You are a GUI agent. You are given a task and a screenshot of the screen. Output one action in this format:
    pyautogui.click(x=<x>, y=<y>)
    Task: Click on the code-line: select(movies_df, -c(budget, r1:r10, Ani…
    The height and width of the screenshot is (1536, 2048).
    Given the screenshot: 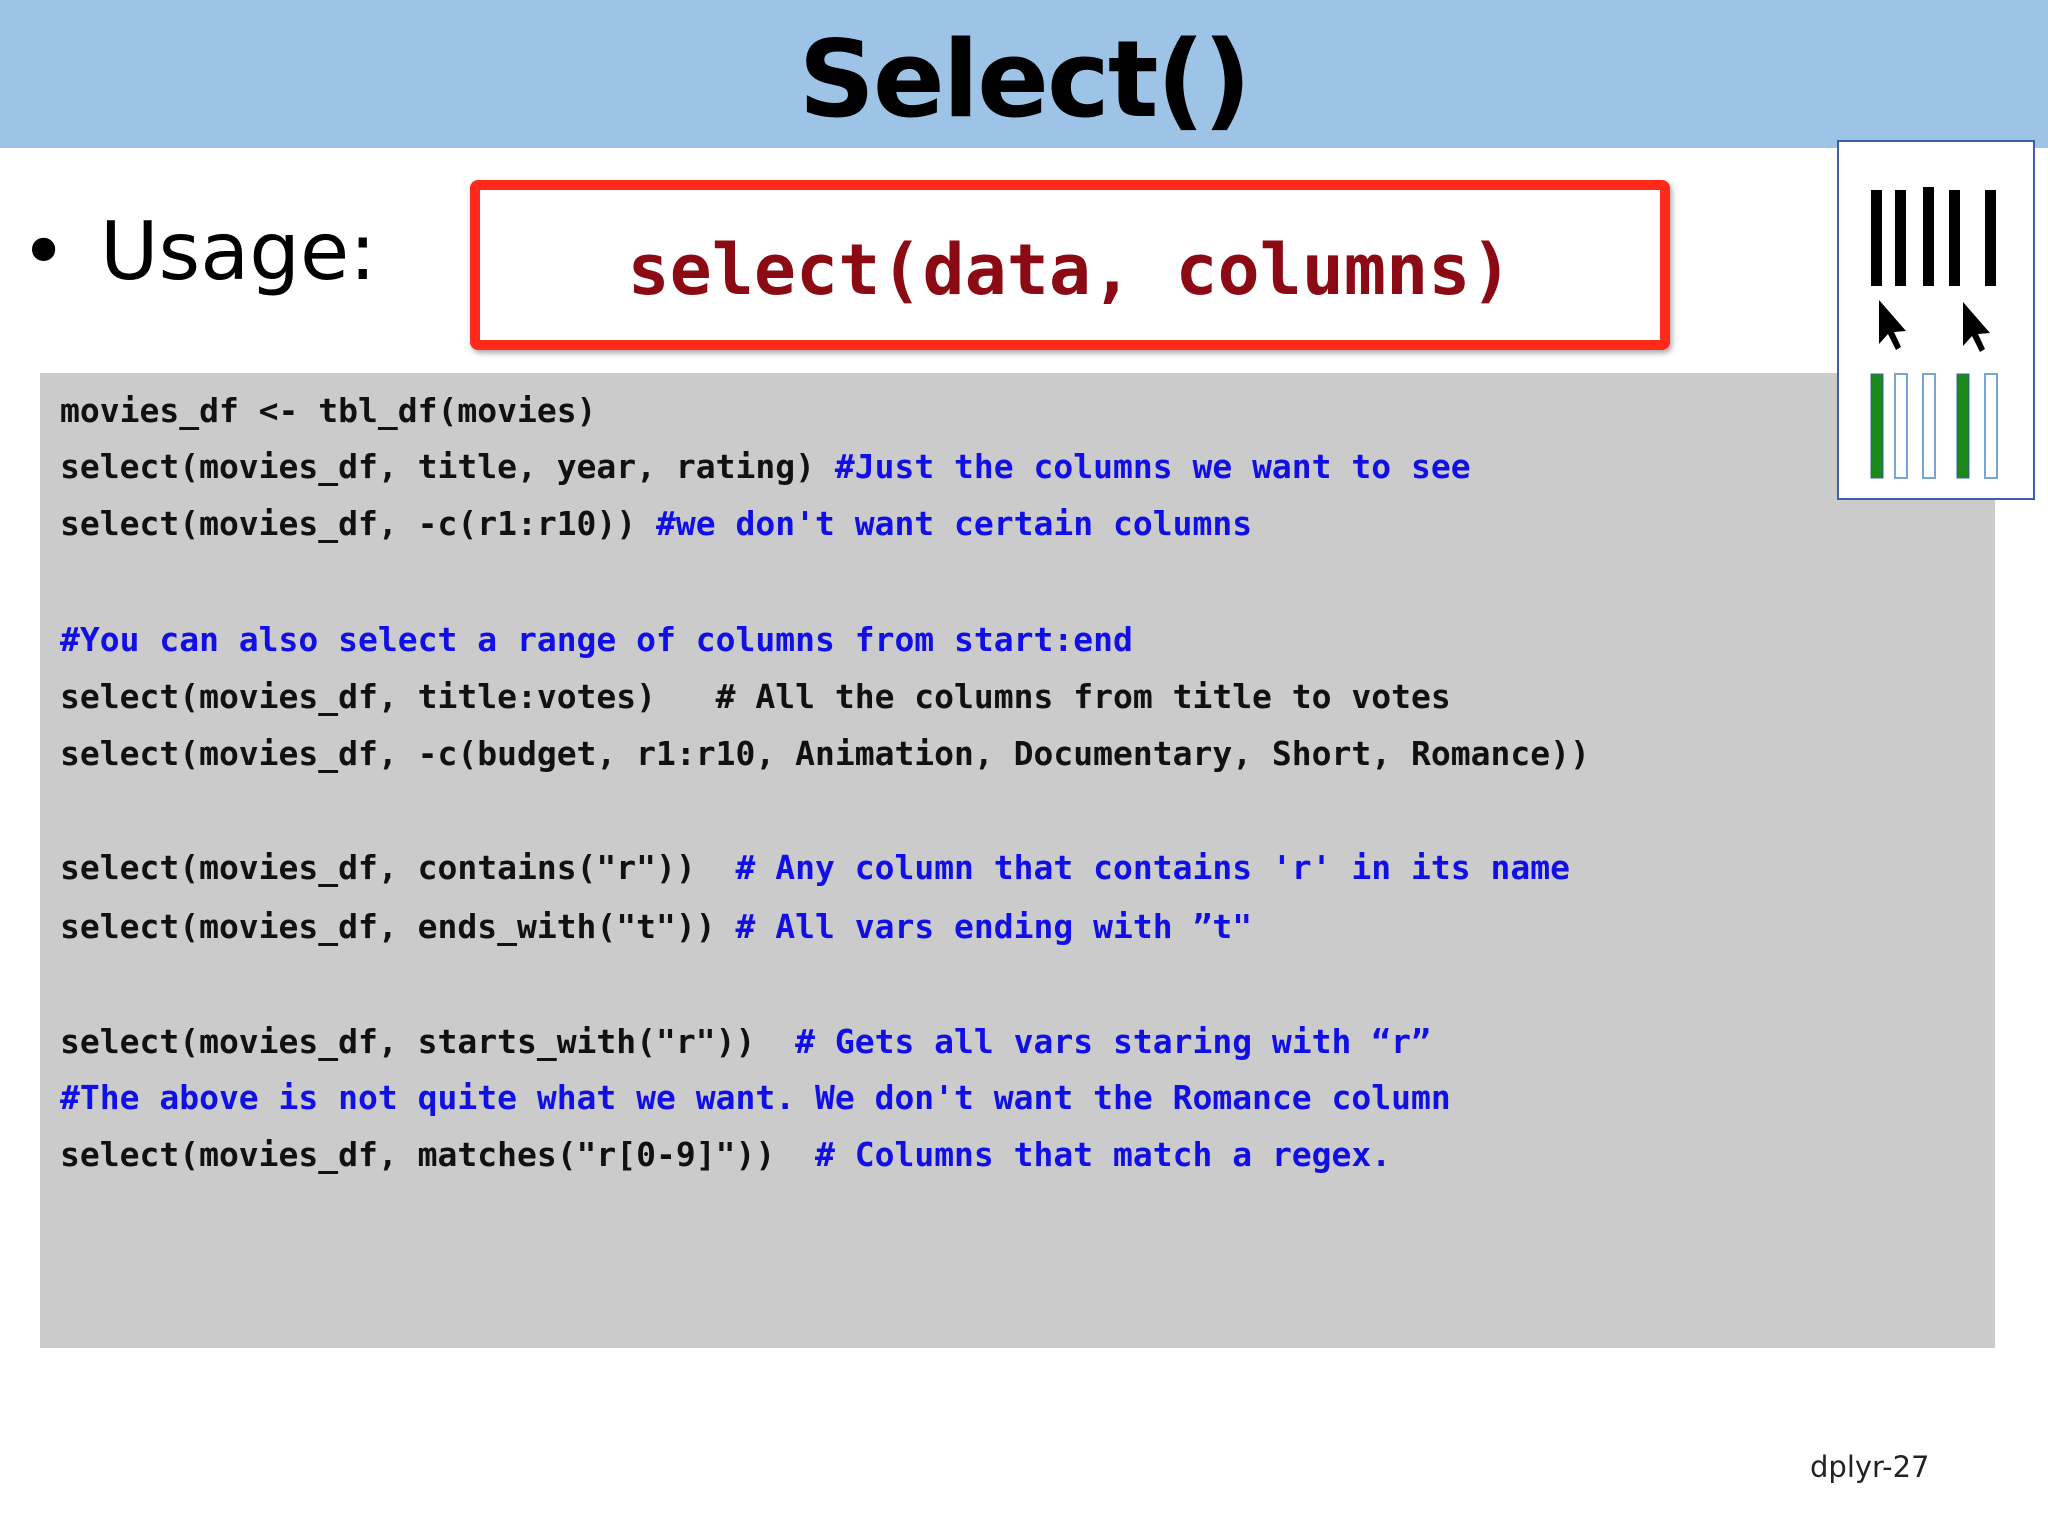 What is the action you would take?
    pyautogui.click(x=825, y=753)
    